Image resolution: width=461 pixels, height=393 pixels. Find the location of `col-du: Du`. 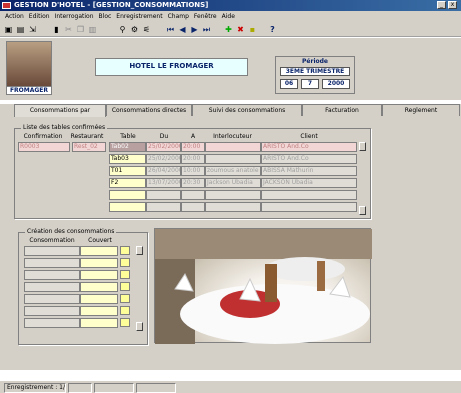

col-du: Du is located at coordinates (164, 136).